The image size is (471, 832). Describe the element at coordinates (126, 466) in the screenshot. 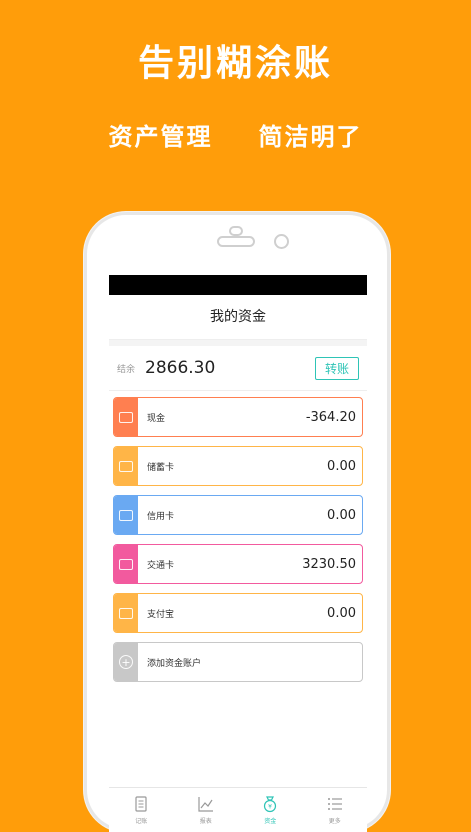

I see `debit-card-icon` at that location.